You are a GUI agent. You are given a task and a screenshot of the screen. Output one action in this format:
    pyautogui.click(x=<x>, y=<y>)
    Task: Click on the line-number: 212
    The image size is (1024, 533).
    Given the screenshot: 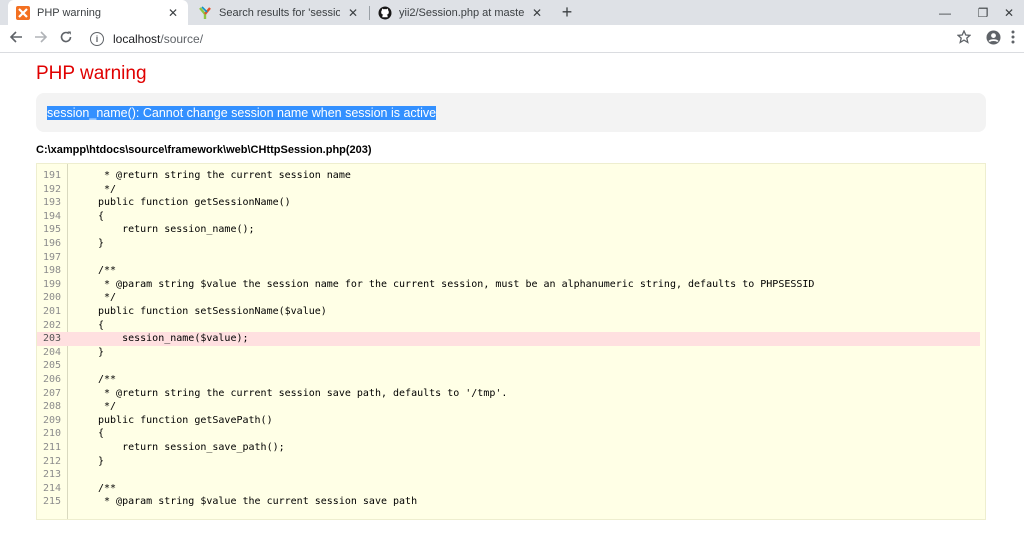 What is the action you would take?
    pyautogui.click(x=52, y=461)
    